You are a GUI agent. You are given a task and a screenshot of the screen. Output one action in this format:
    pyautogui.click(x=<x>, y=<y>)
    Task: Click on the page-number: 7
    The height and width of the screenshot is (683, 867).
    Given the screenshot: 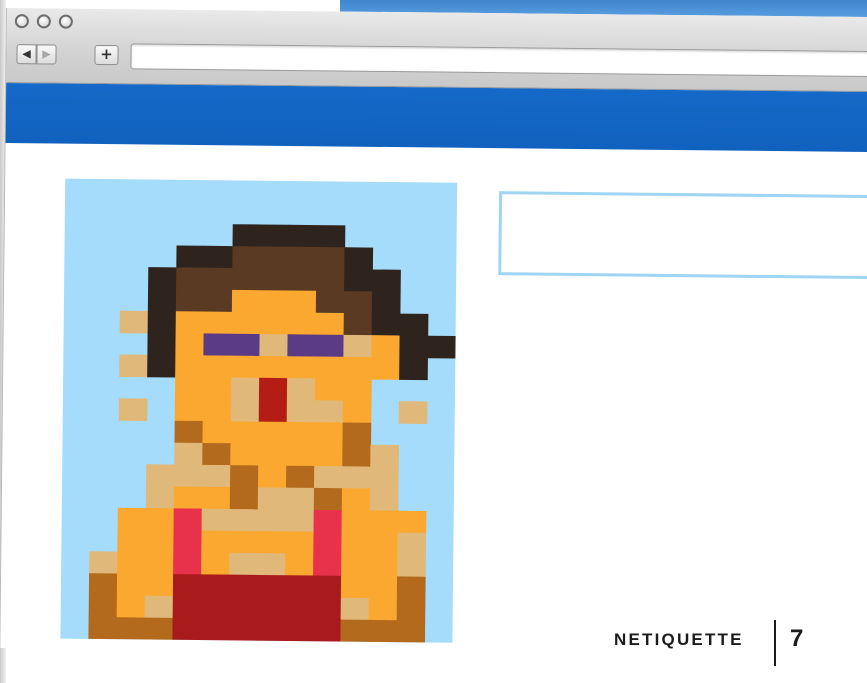 What is the action you would take?
    pyautogui.click(x=797, y=638)
    